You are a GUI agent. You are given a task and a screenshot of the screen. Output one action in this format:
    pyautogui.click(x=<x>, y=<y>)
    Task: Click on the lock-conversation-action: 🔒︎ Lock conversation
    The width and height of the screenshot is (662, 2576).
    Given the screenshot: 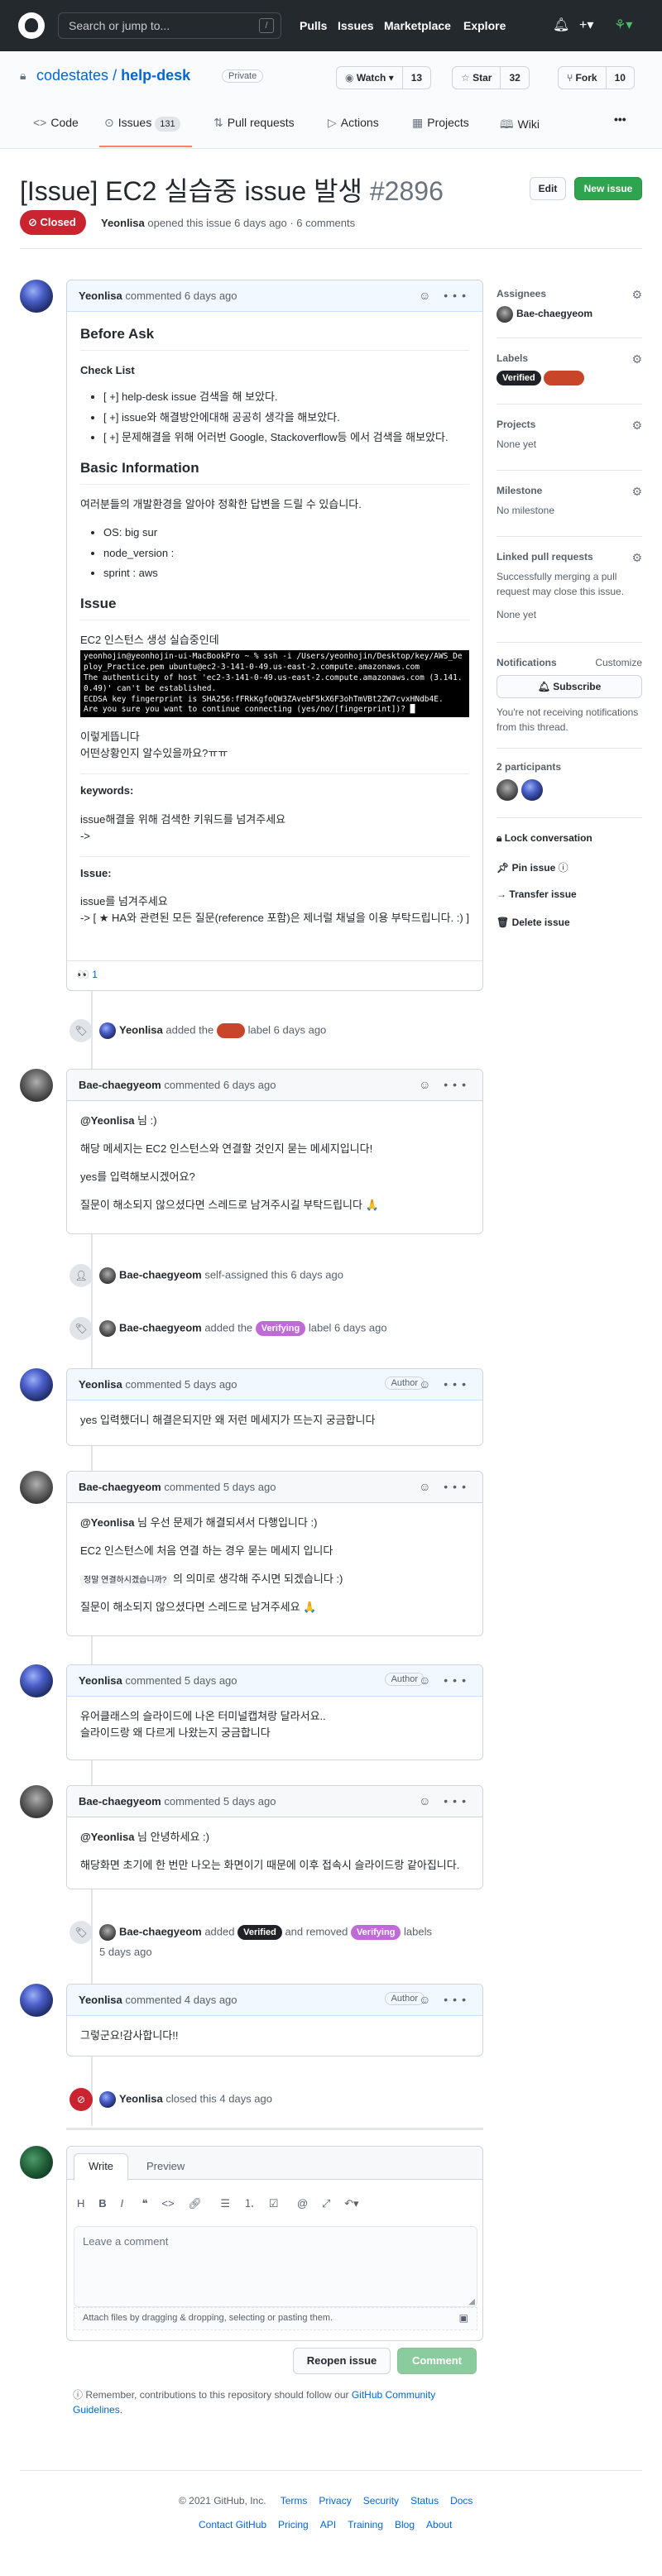 What is the action you would take?
    pyautogui.click(x=544, y=838)
    